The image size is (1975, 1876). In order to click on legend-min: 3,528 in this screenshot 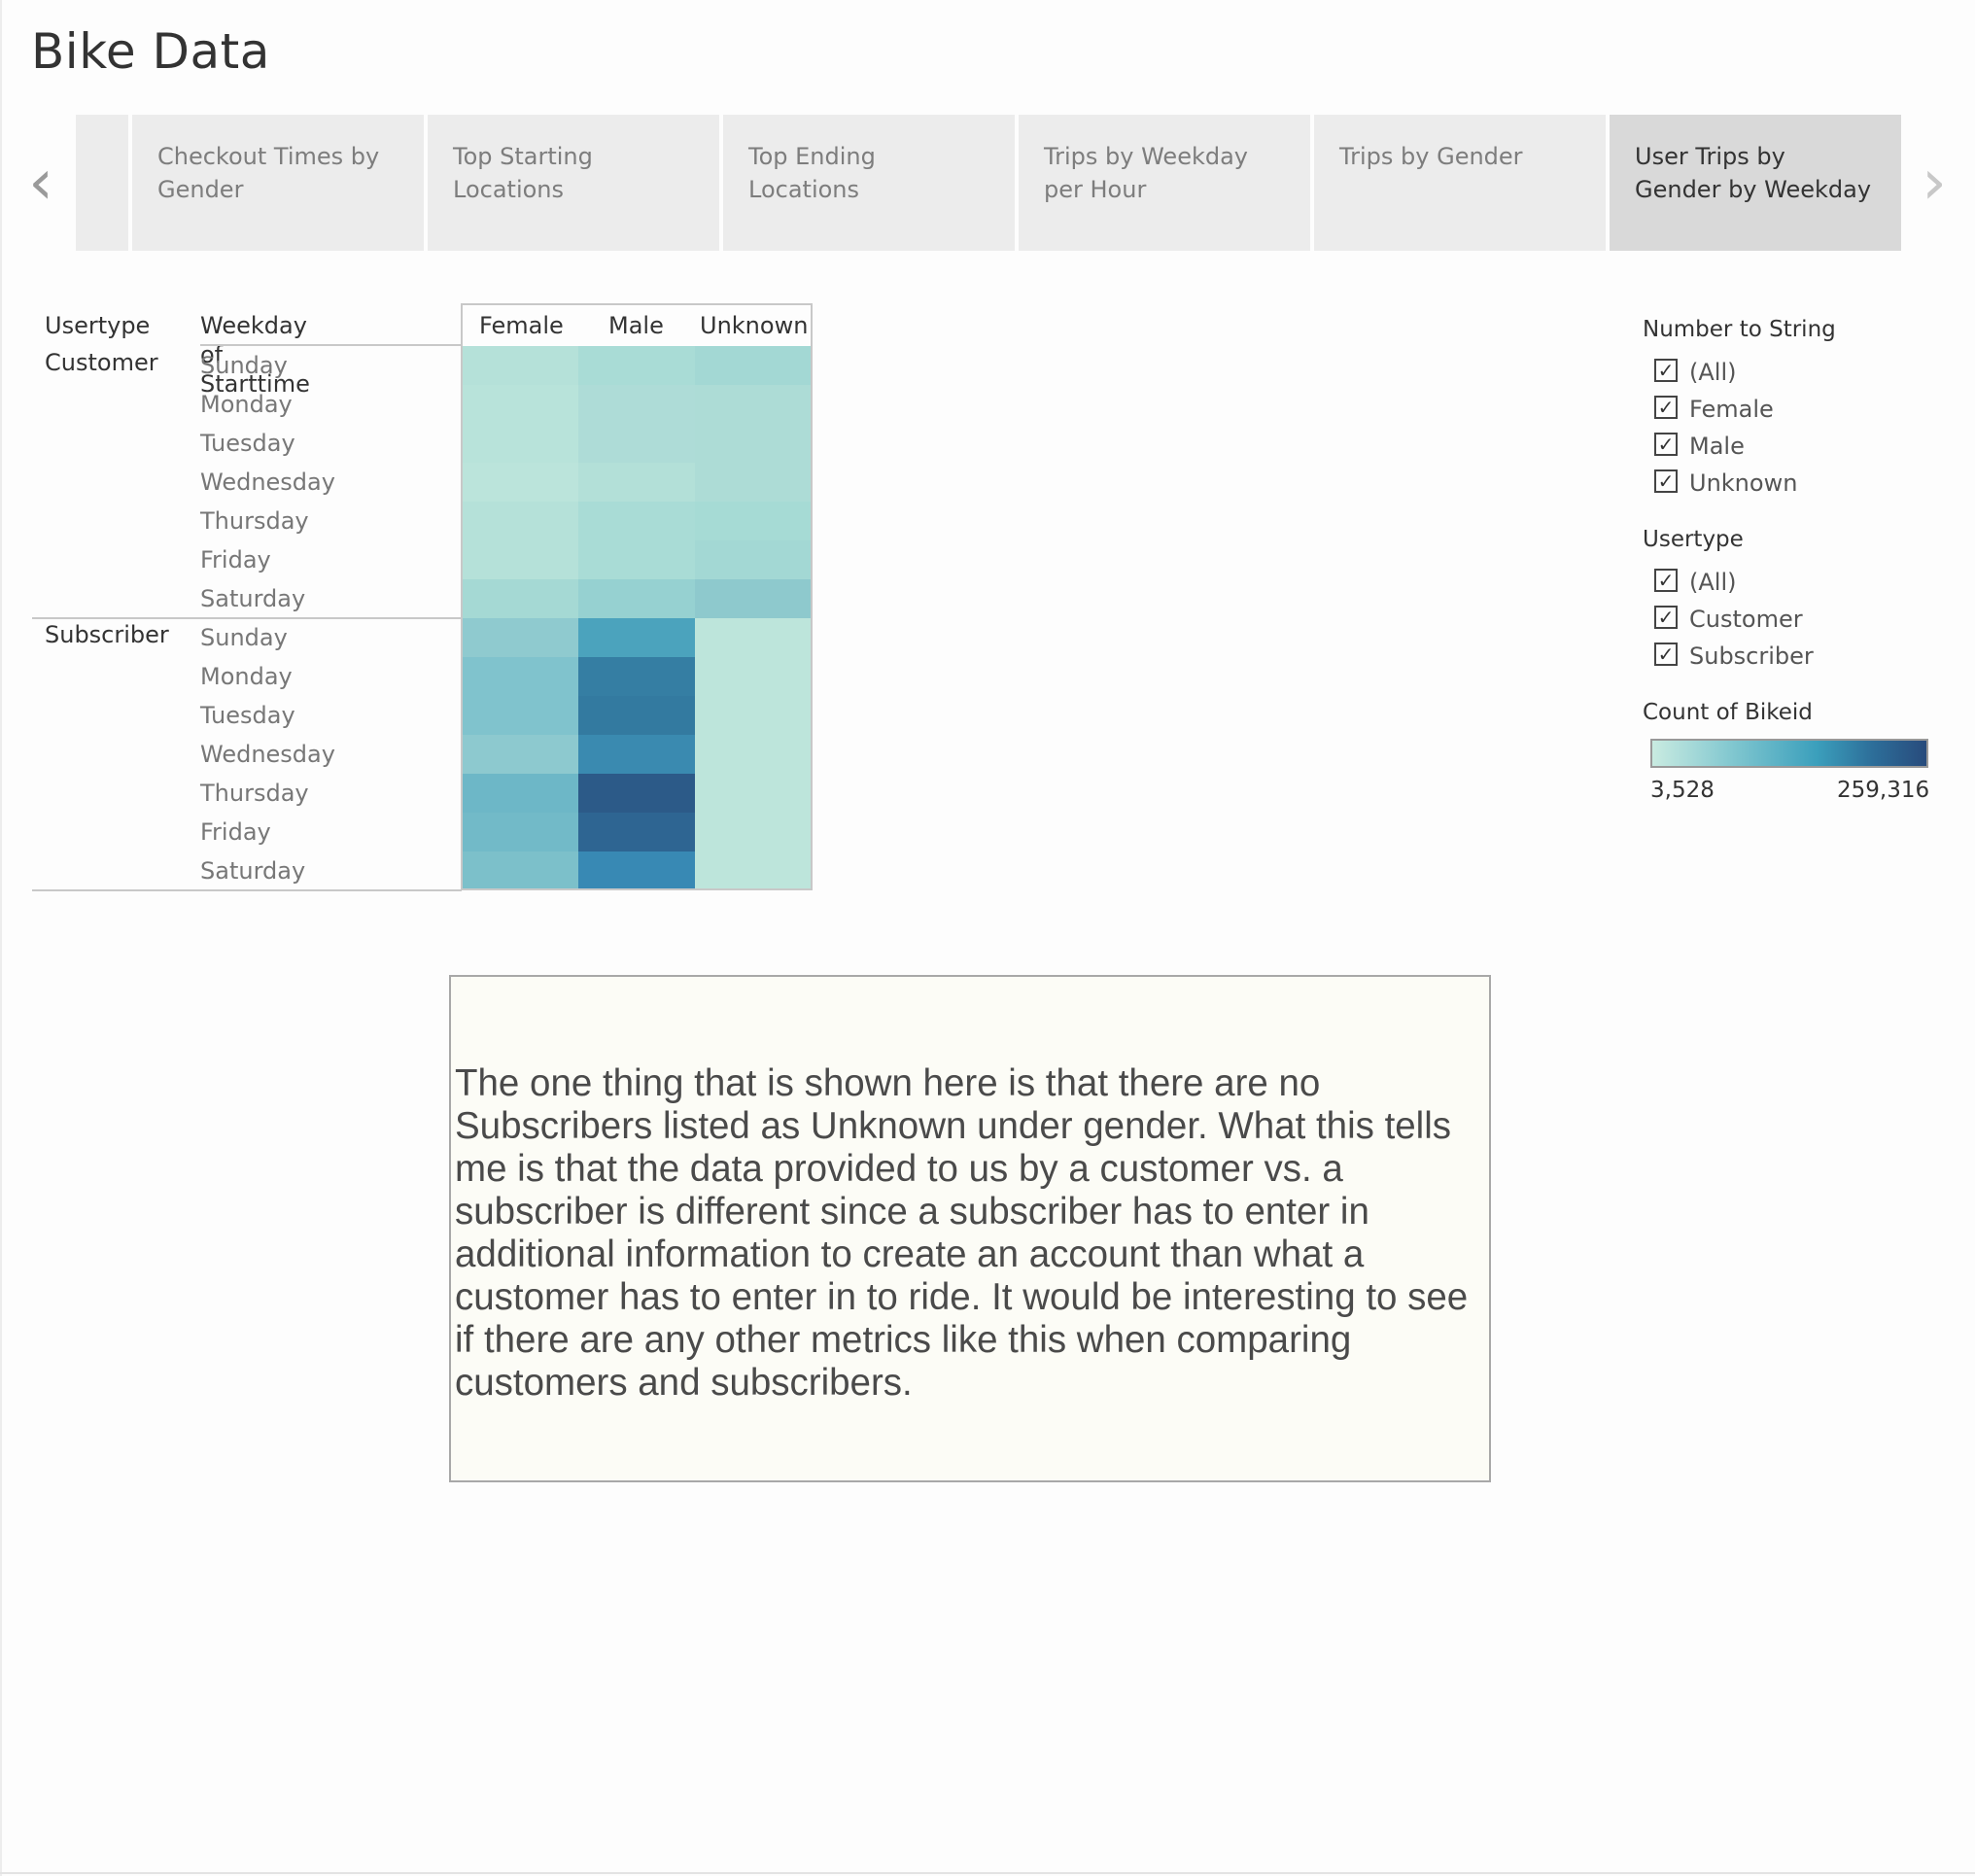, I will do `click(1683, 790)`.